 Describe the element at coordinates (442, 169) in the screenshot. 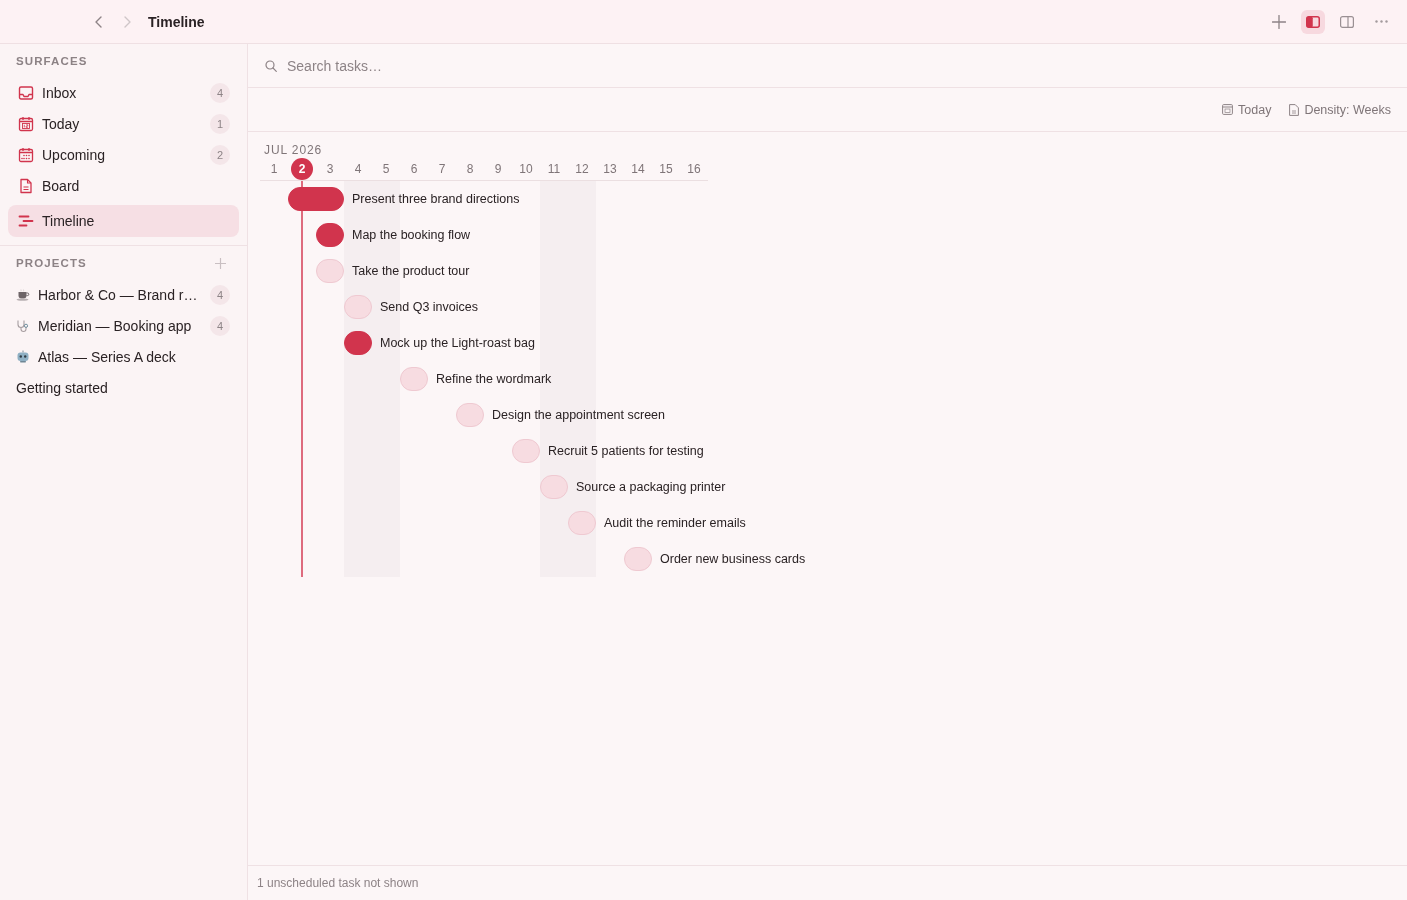

I see `day-label: 7` at that location.